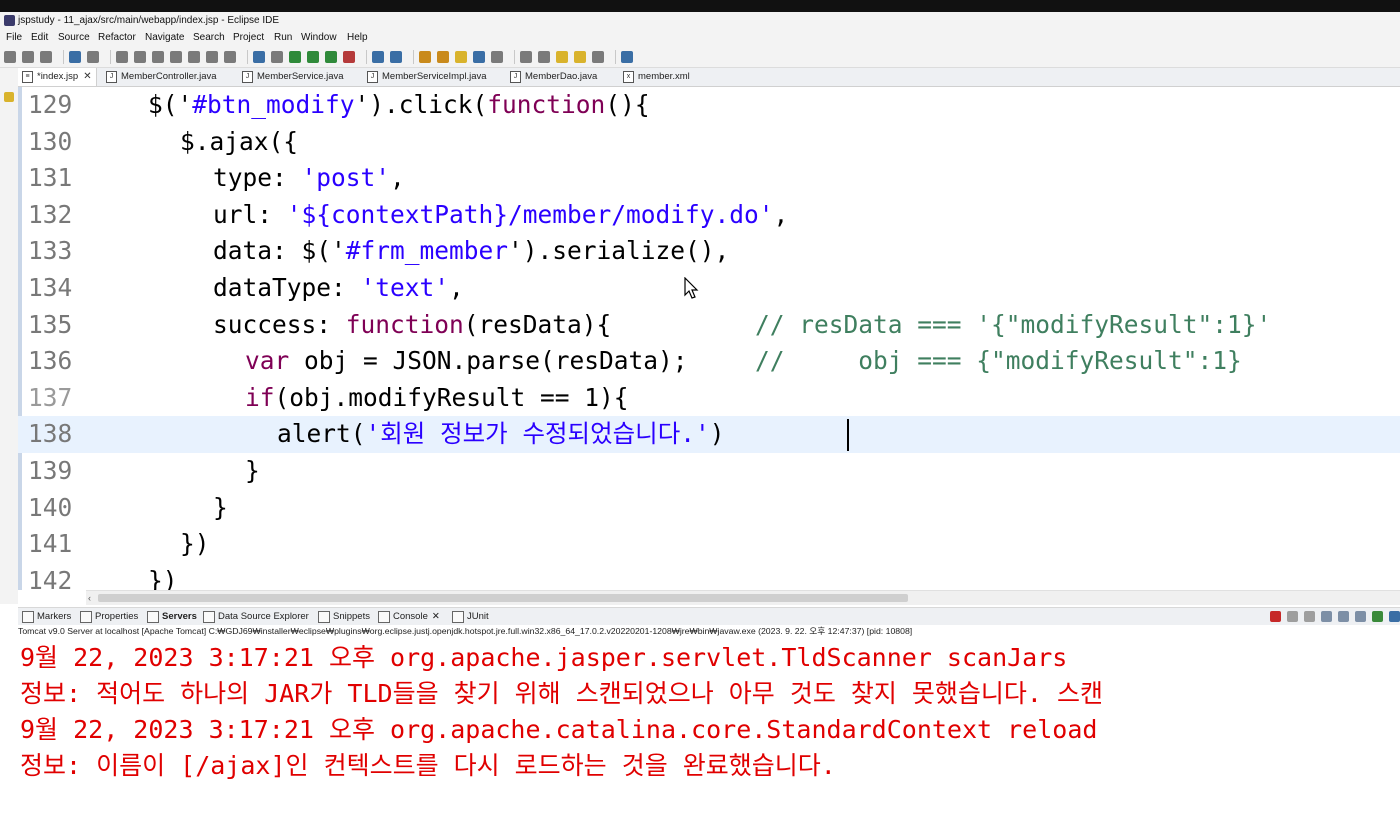  I want to click on word-wrap-icon, so click(1343, 616).